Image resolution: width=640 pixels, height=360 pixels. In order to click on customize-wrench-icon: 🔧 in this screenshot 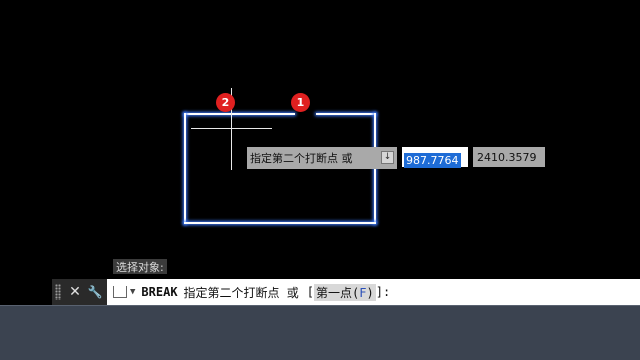, I will do `click(95, 292)`.